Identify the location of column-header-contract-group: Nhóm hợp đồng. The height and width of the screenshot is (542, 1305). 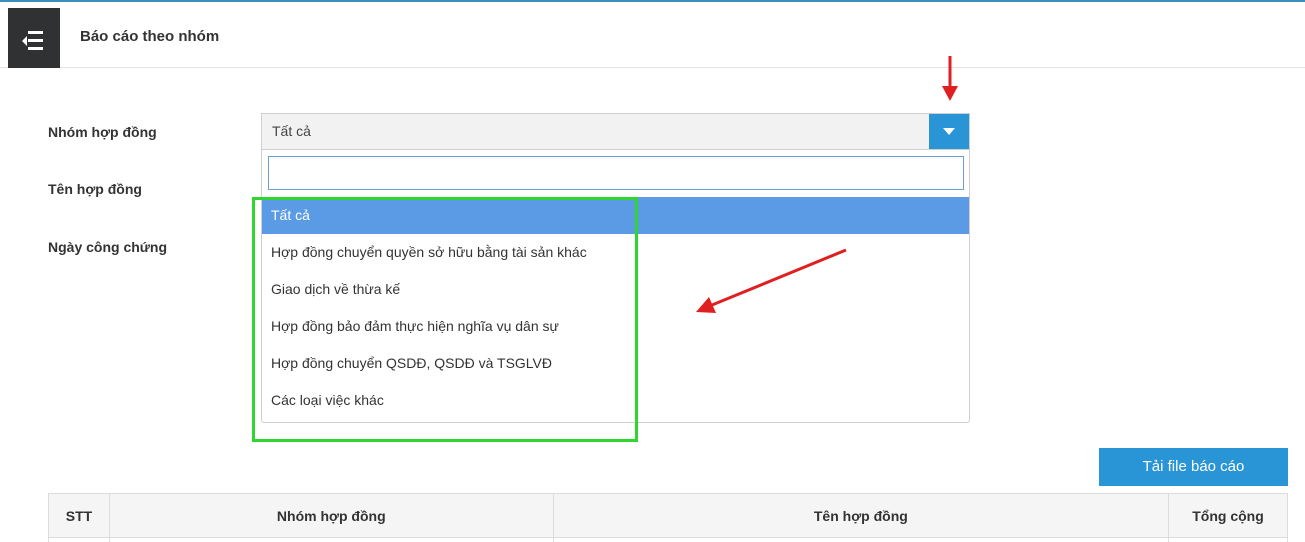
(331, 515).